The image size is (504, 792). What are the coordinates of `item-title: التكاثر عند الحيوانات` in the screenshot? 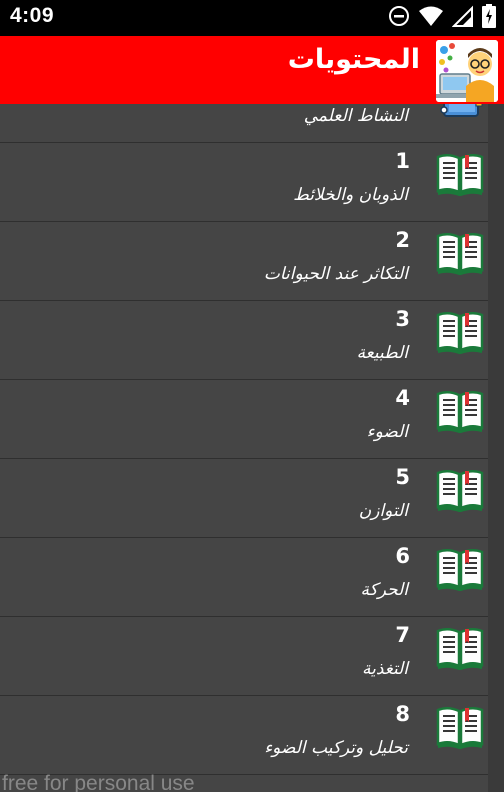 It's located at (335, 274).